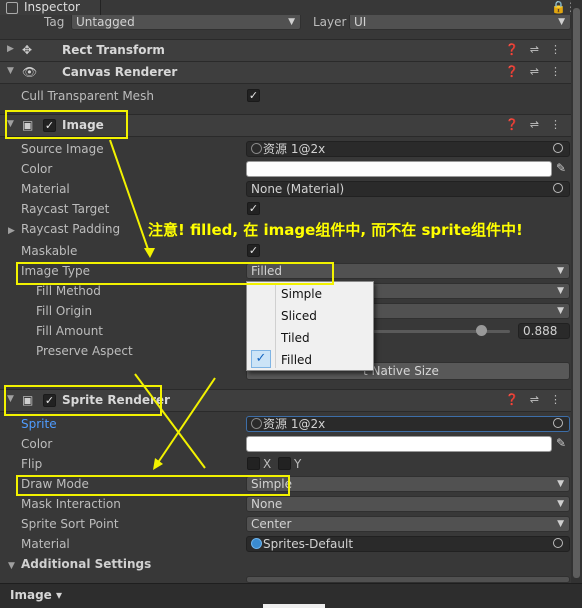 The width and height of the screenshot is (582, 608). What do you see at coordinates (185, 422) in the screenshot?
I see `arrow-to-draw-mode` at bounding box center [185, 422].